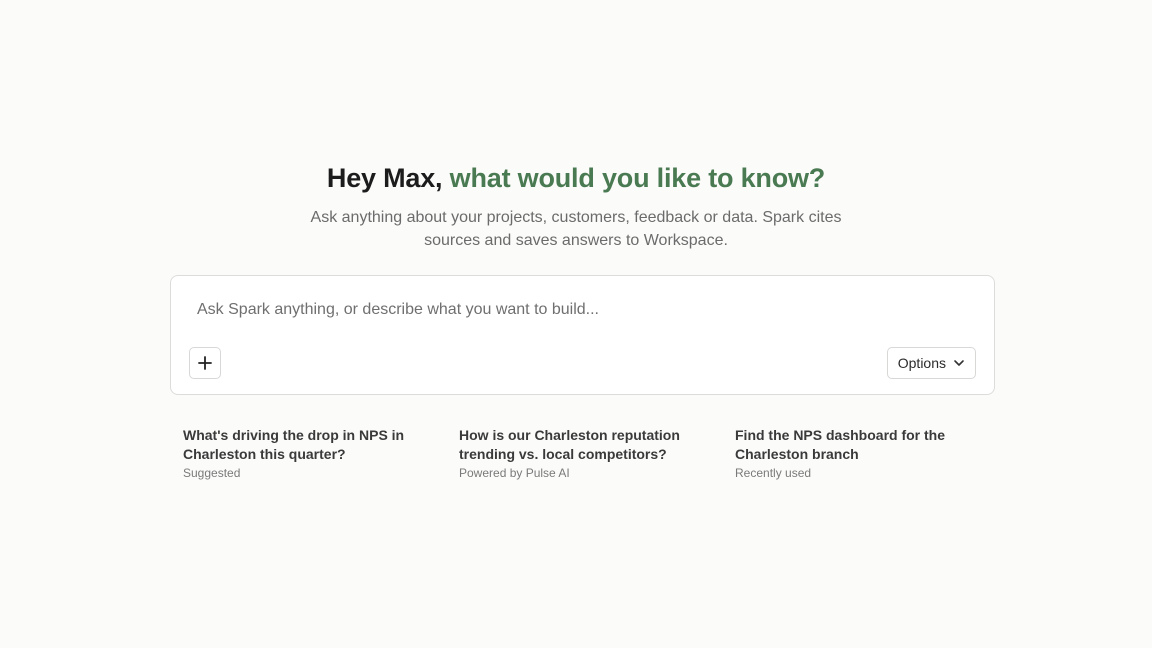 This screenshot has width=1152, height=648. I want to click on plus-icon, so click(205, 363).